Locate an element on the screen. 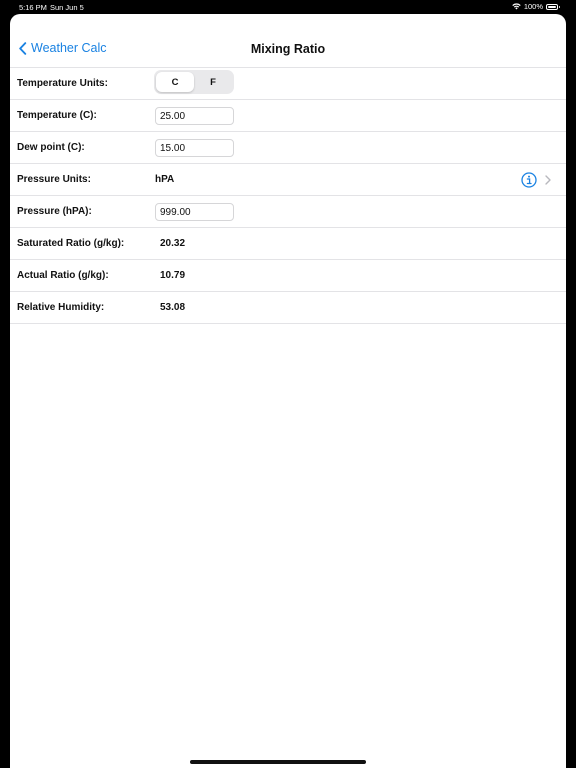  pressure-units-row: Pressure Units: hPA is located at coordinates (288, 180).